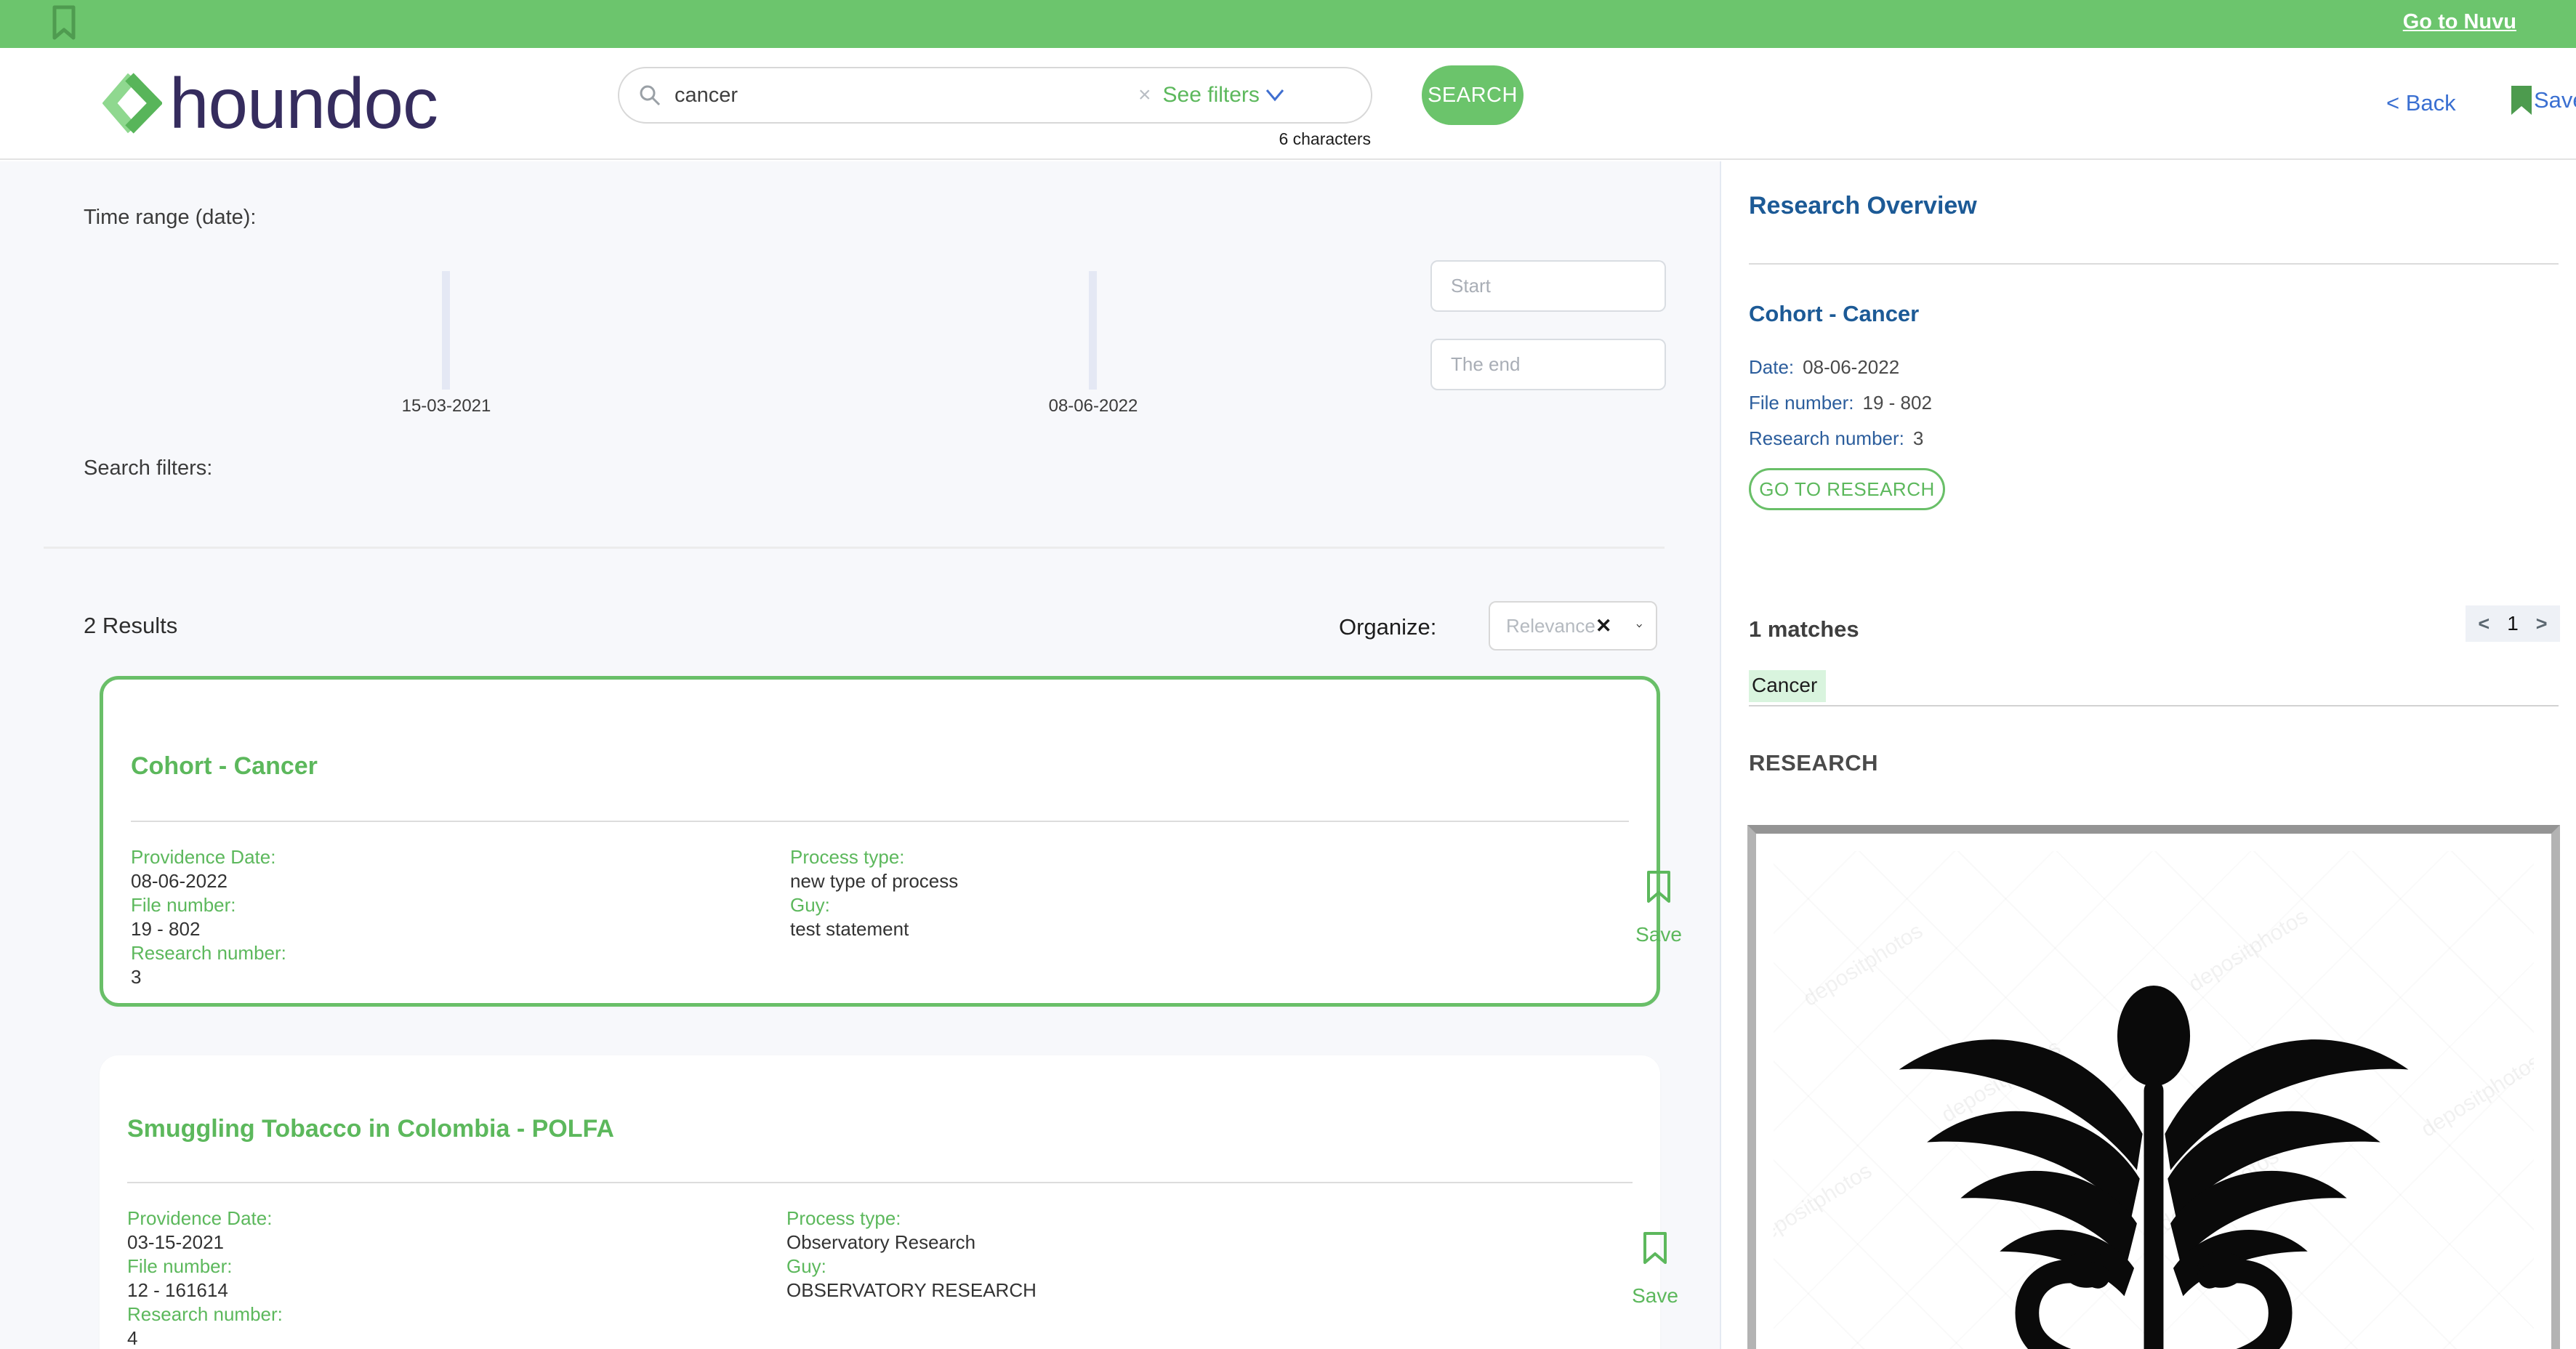 This screenshot has width=2576, height=1349. What do you see at coordinates (1847, 489) in the screenshot?
I see `go-to-research-button: GO TO RESEARCH` at bounding box center [1847, 489].